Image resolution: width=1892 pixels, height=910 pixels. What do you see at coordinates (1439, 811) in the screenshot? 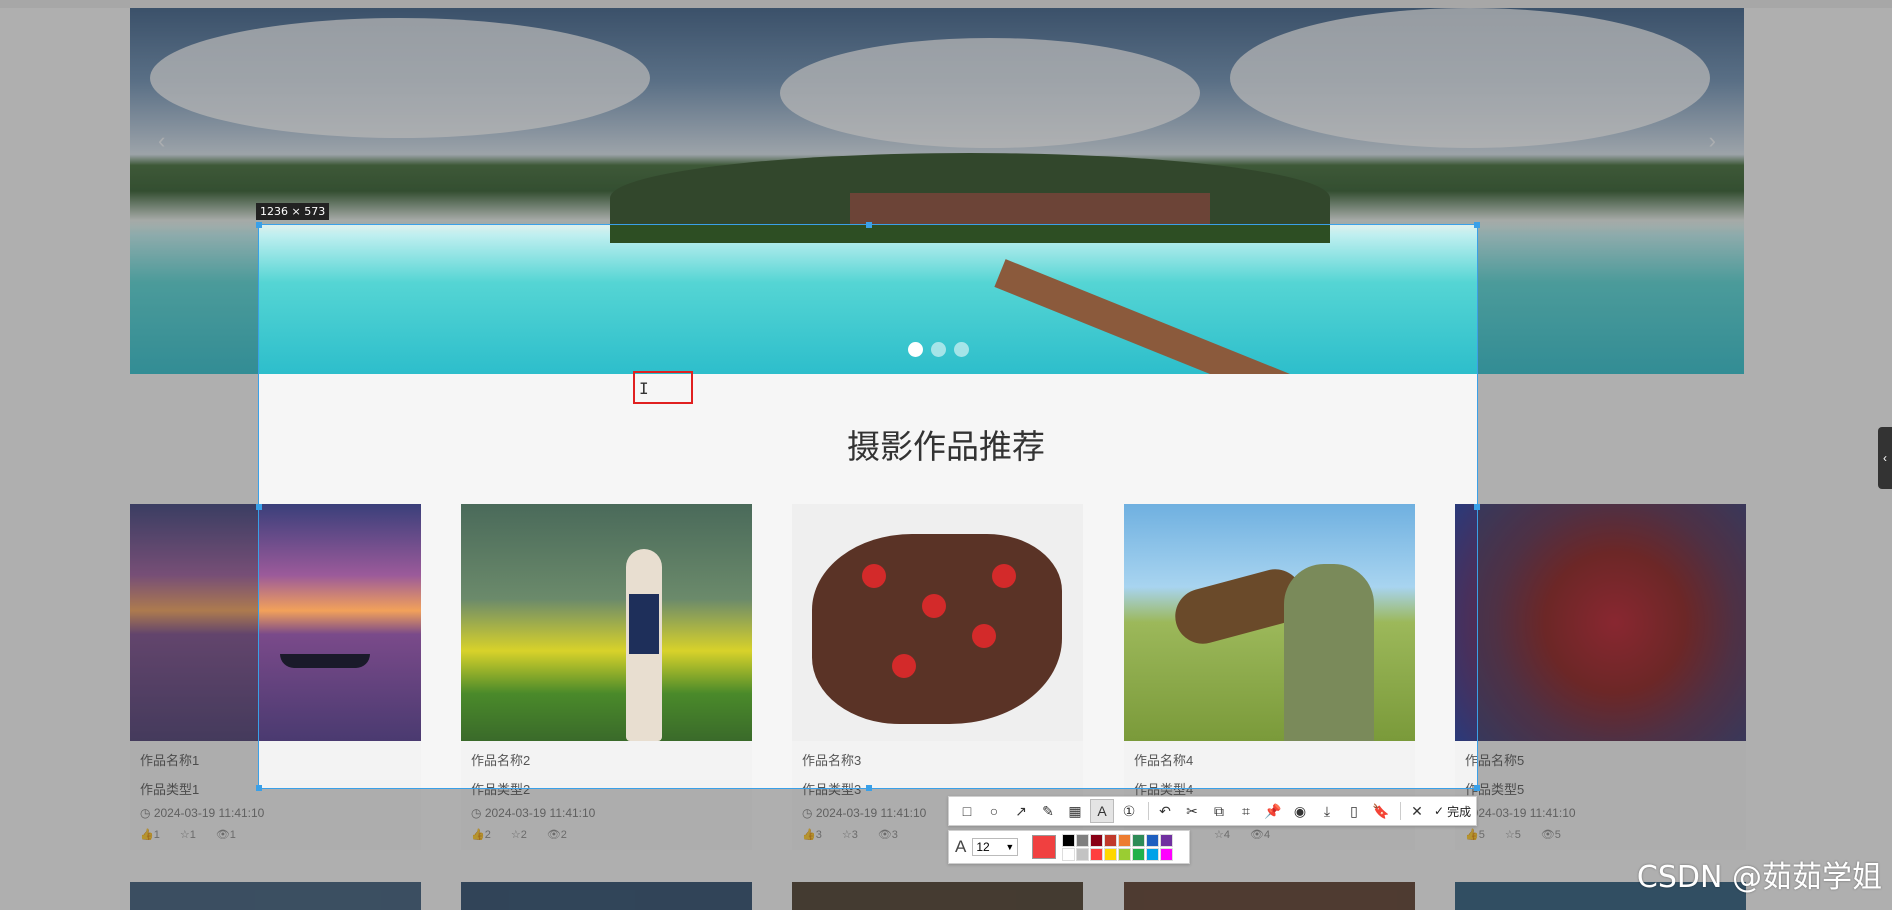
I see `check-icon: ✓` at bounding box center [1439, 811].